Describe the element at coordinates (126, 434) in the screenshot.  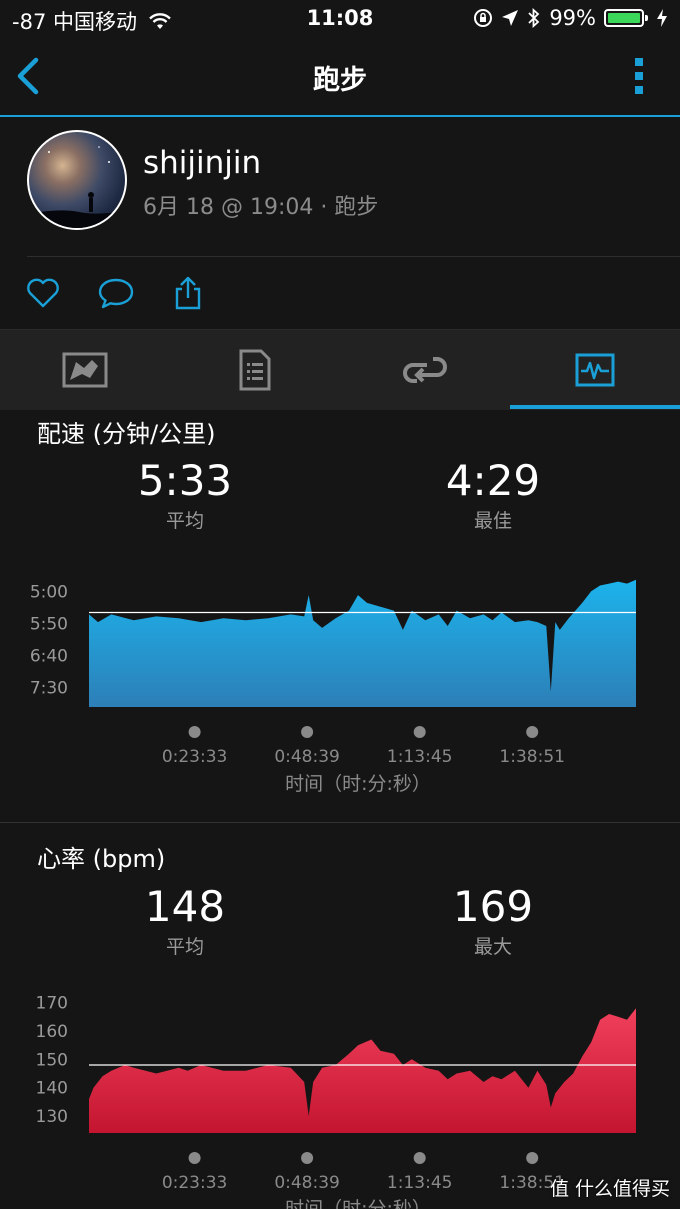
I see `pace-title: 配速 (分钟/公里)` at that location.